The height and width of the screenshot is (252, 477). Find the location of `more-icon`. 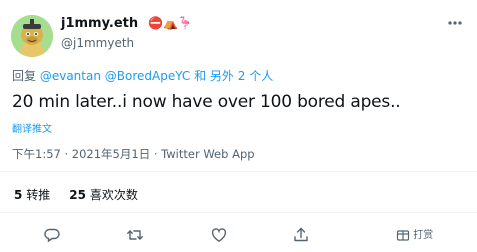

more-icon is located at coordinates (455, 23).